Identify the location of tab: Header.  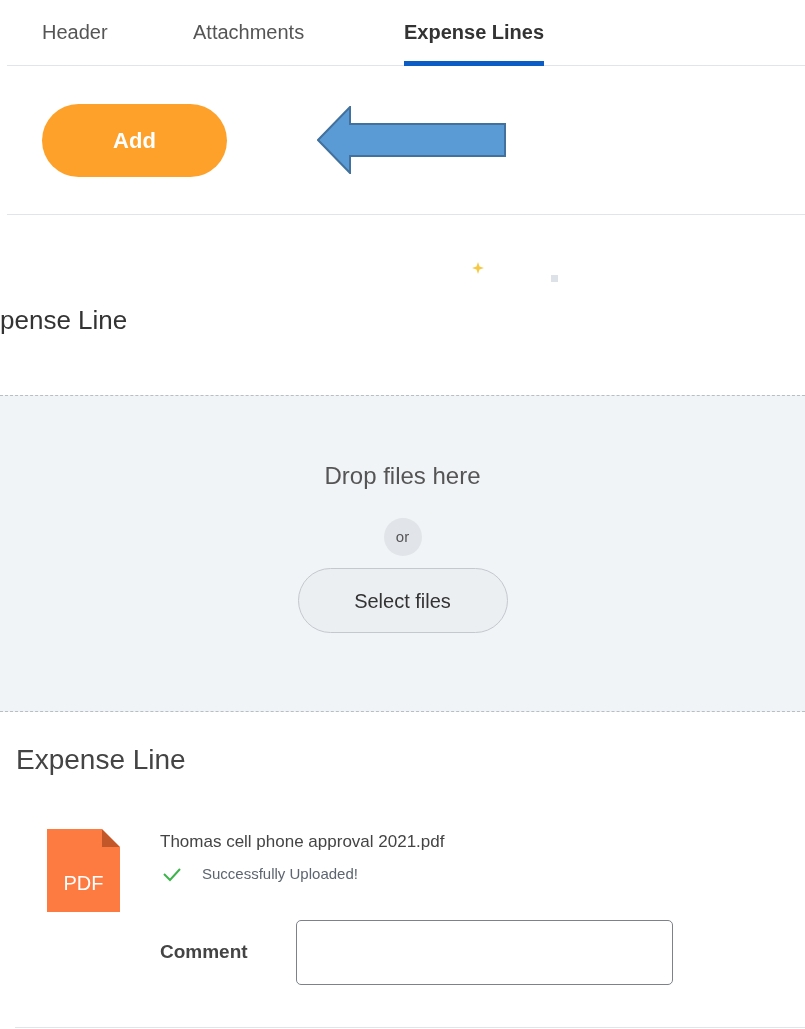
(75, 33).